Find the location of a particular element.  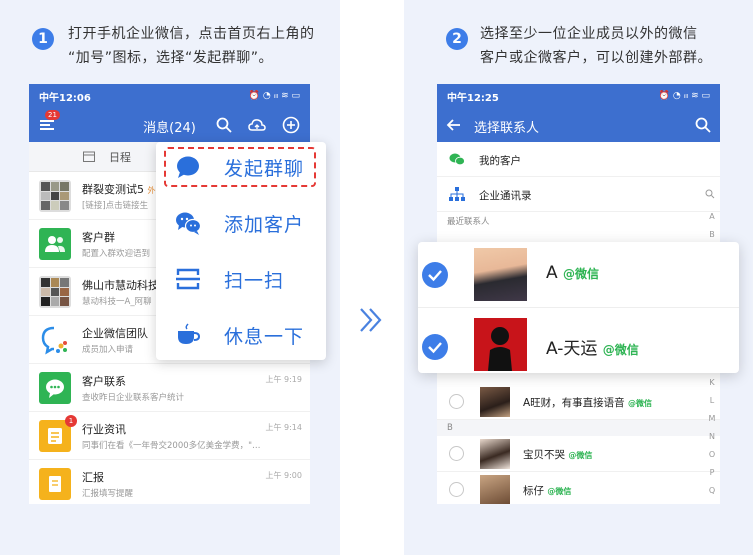

customer-group-icon is located at coordinates (55, 244).